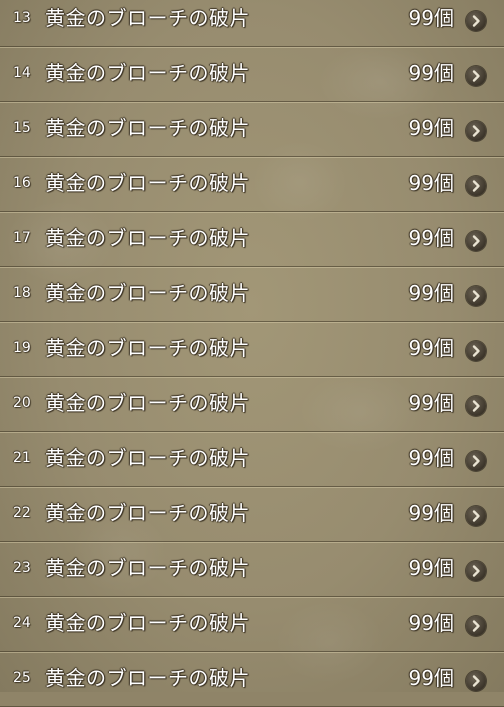  I want to click on item-index: 16, so click(22, 183).